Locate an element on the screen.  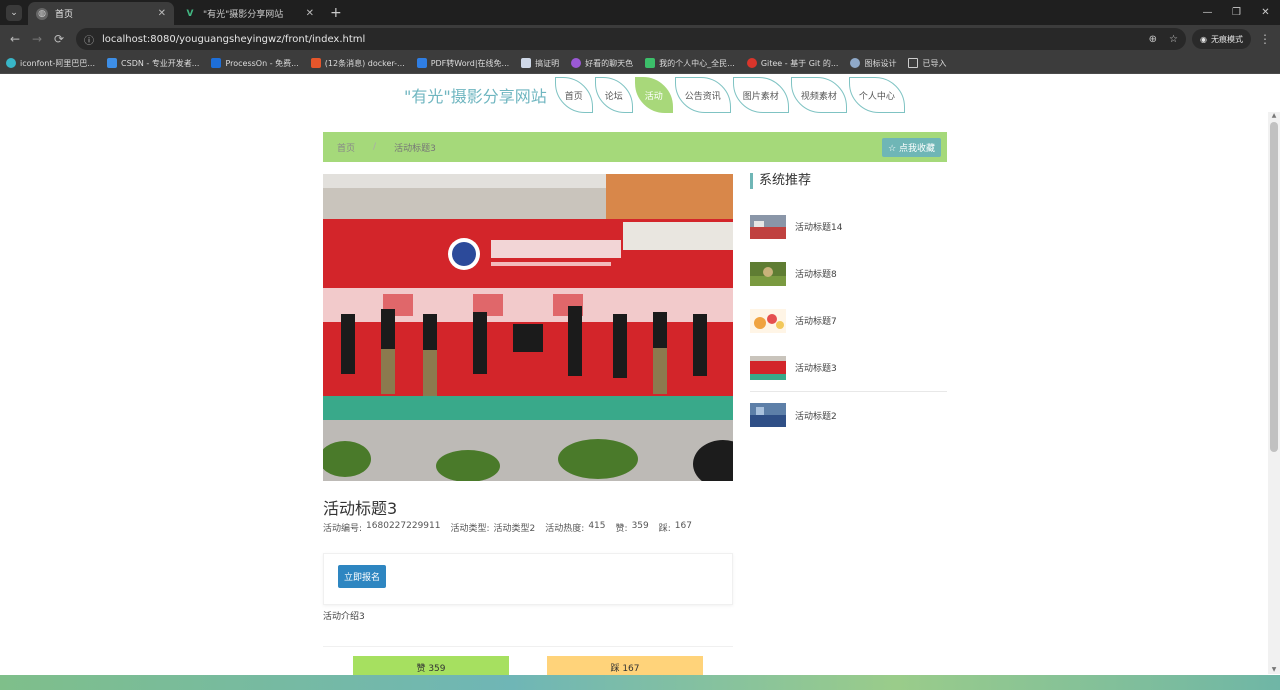
reload-icon: ⟳ is located at coordinates (59, 39).